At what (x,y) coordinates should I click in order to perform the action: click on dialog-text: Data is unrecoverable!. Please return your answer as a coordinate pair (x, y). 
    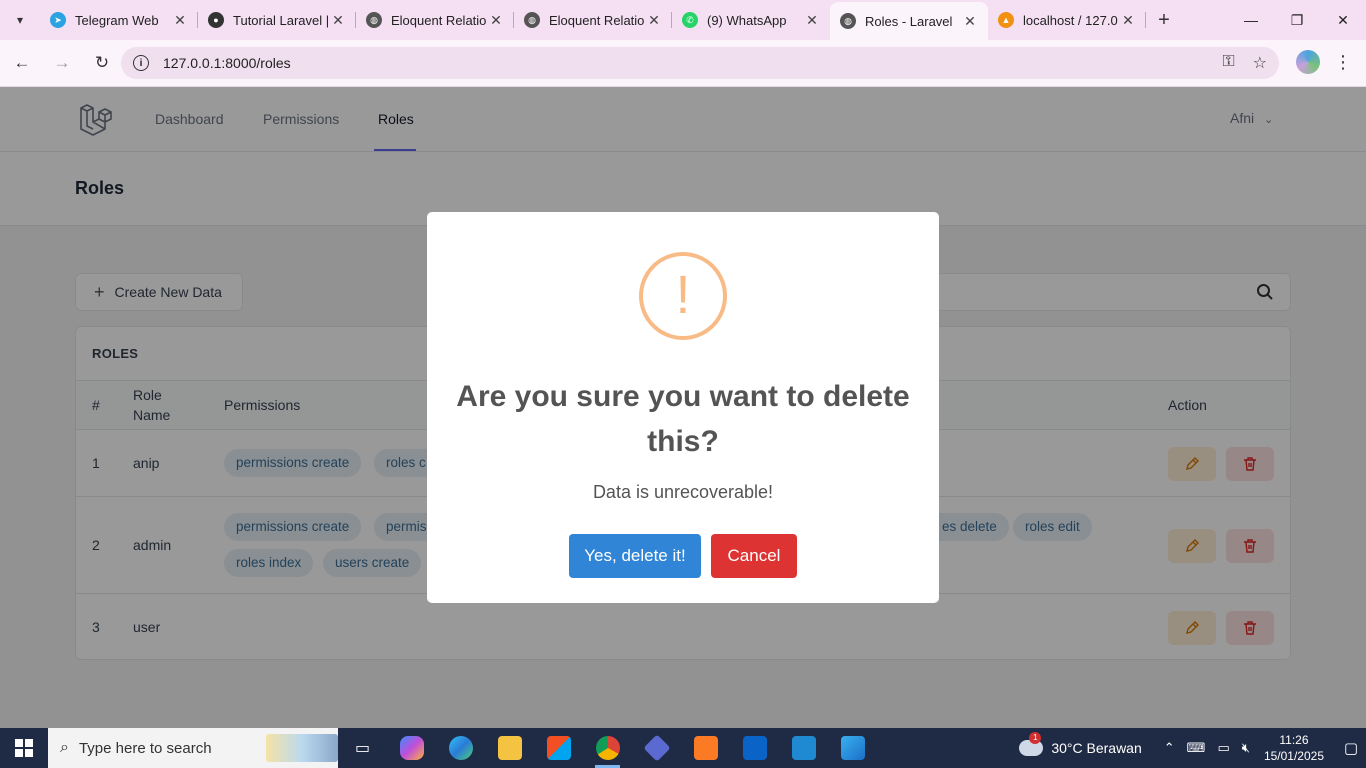
    Looking at the image, I should click on (683, 492).